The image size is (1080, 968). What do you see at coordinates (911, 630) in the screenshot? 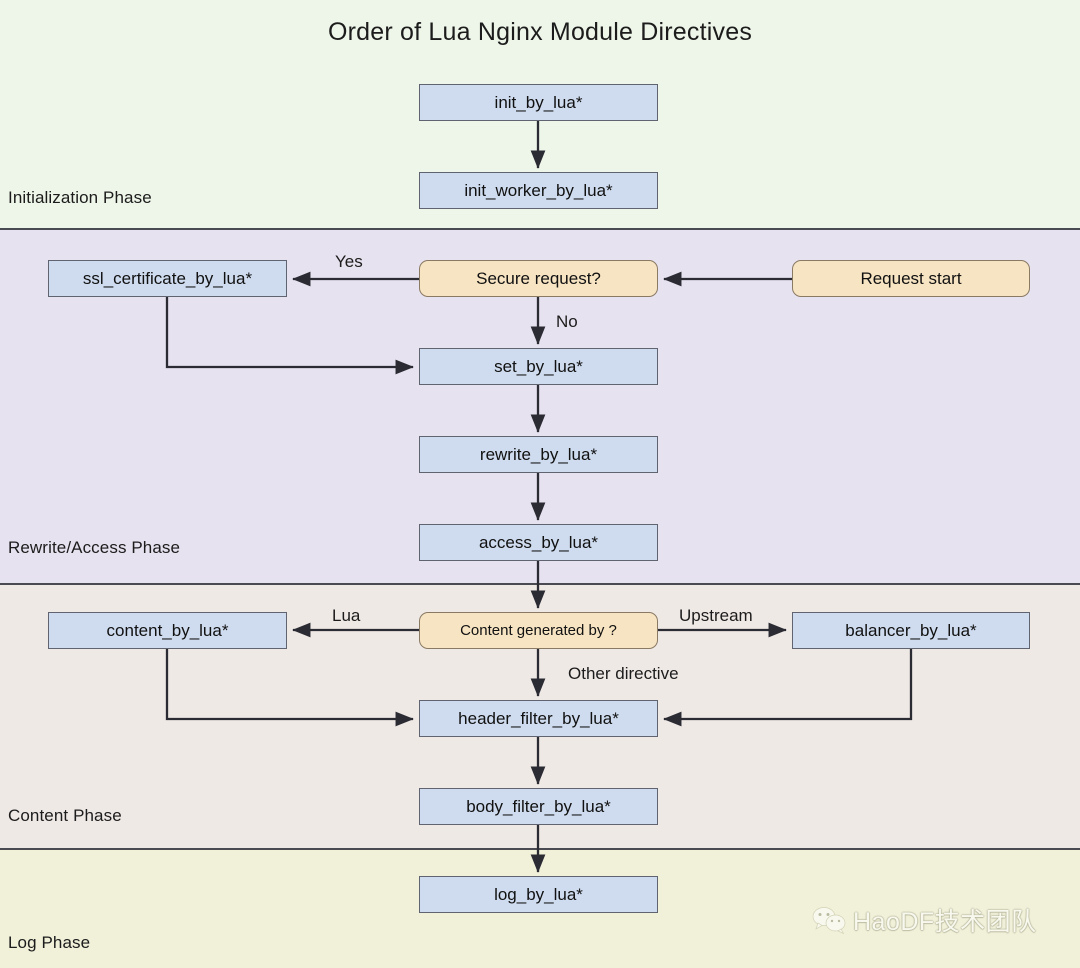
I see `node-balancer-by-lua: balancer_by_lua*` at bounding box center [911, 630].